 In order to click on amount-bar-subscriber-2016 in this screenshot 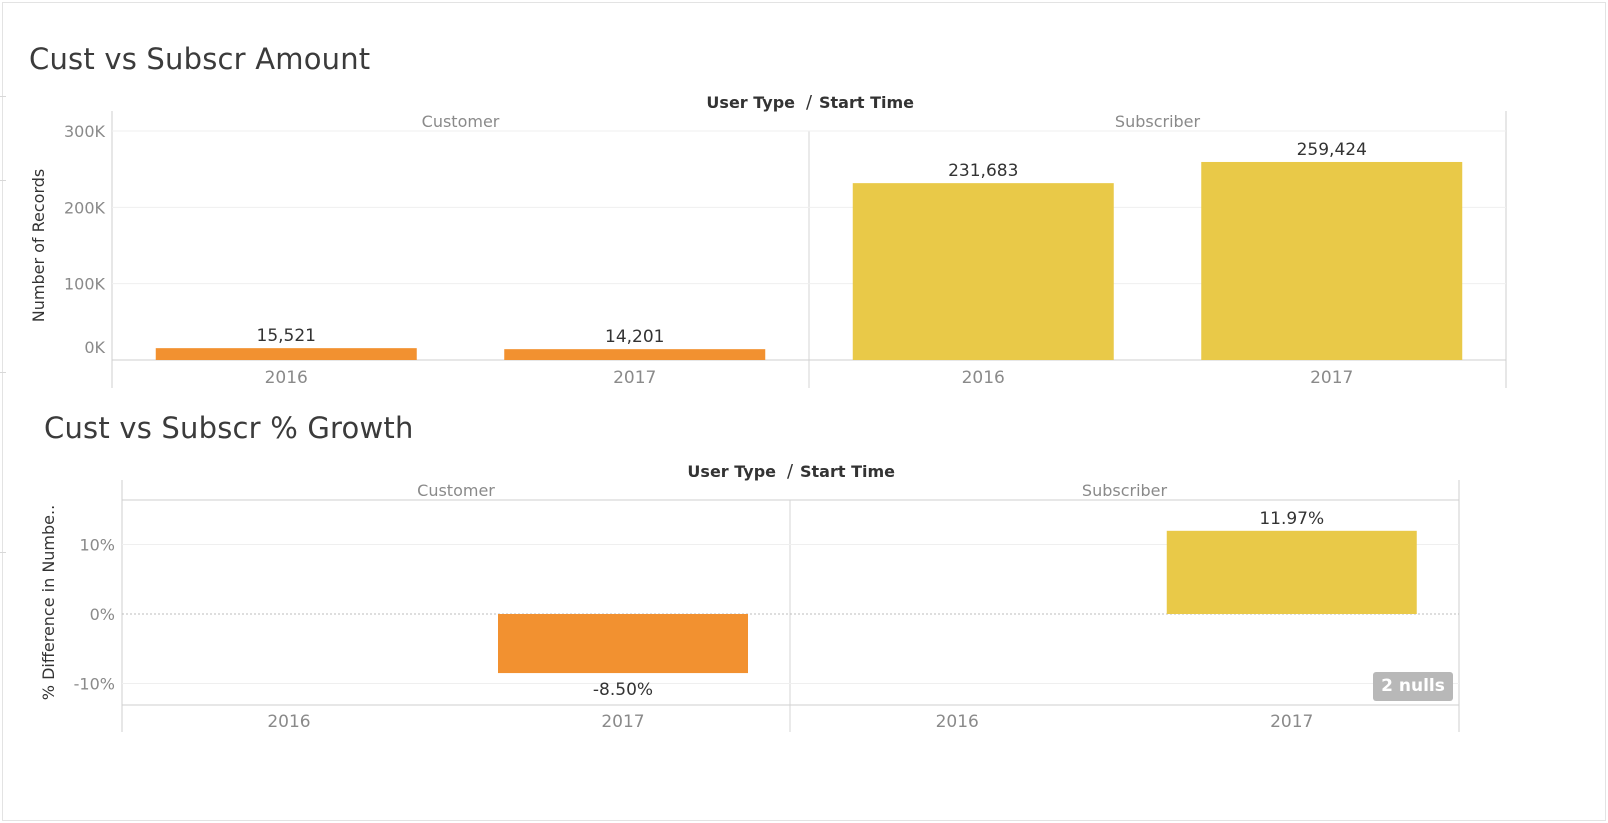, I will do `click(983, 271)`.